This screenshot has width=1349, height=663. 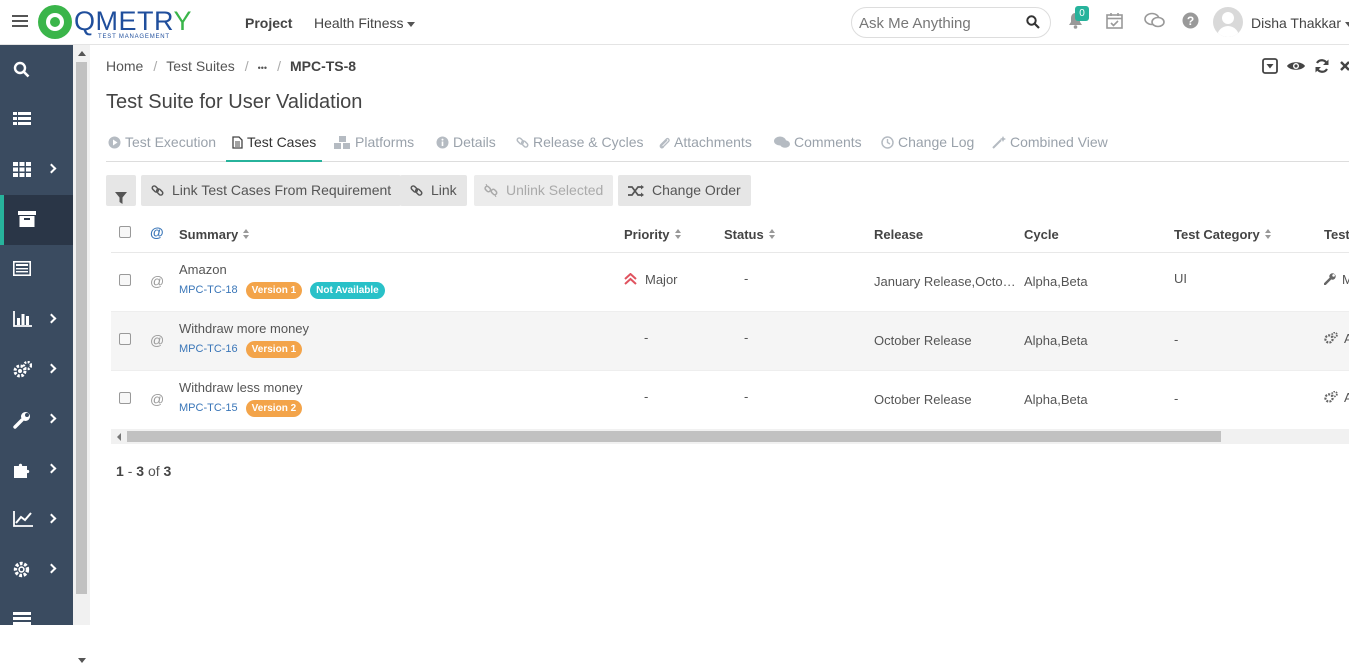 What do you see at coordinates (941, 23) in the screenshot?
I see `search-input` at bounding box center [941, 23].